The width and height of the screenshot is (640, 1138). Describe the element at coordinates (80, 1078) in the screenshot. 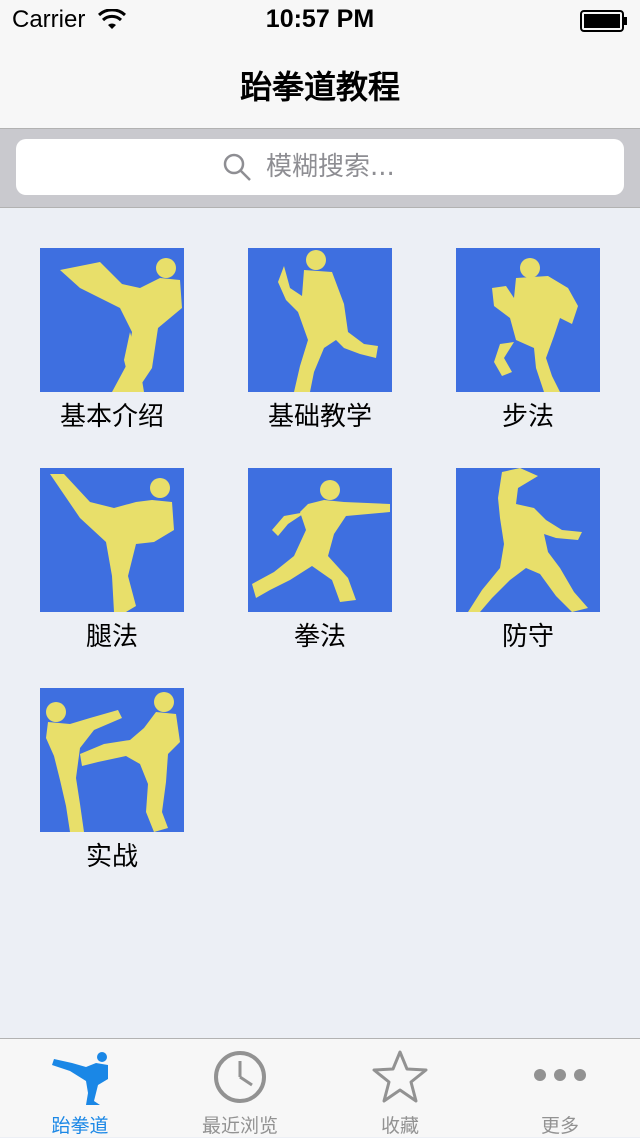

I see `kicker-icon` at that location.